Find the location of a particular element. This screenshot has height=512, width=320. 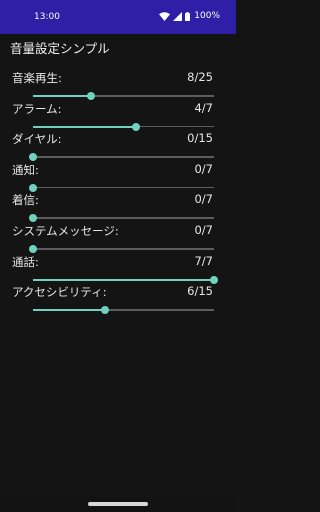

volume-label: システムメッセージ: is located at coordinates (65, 231).